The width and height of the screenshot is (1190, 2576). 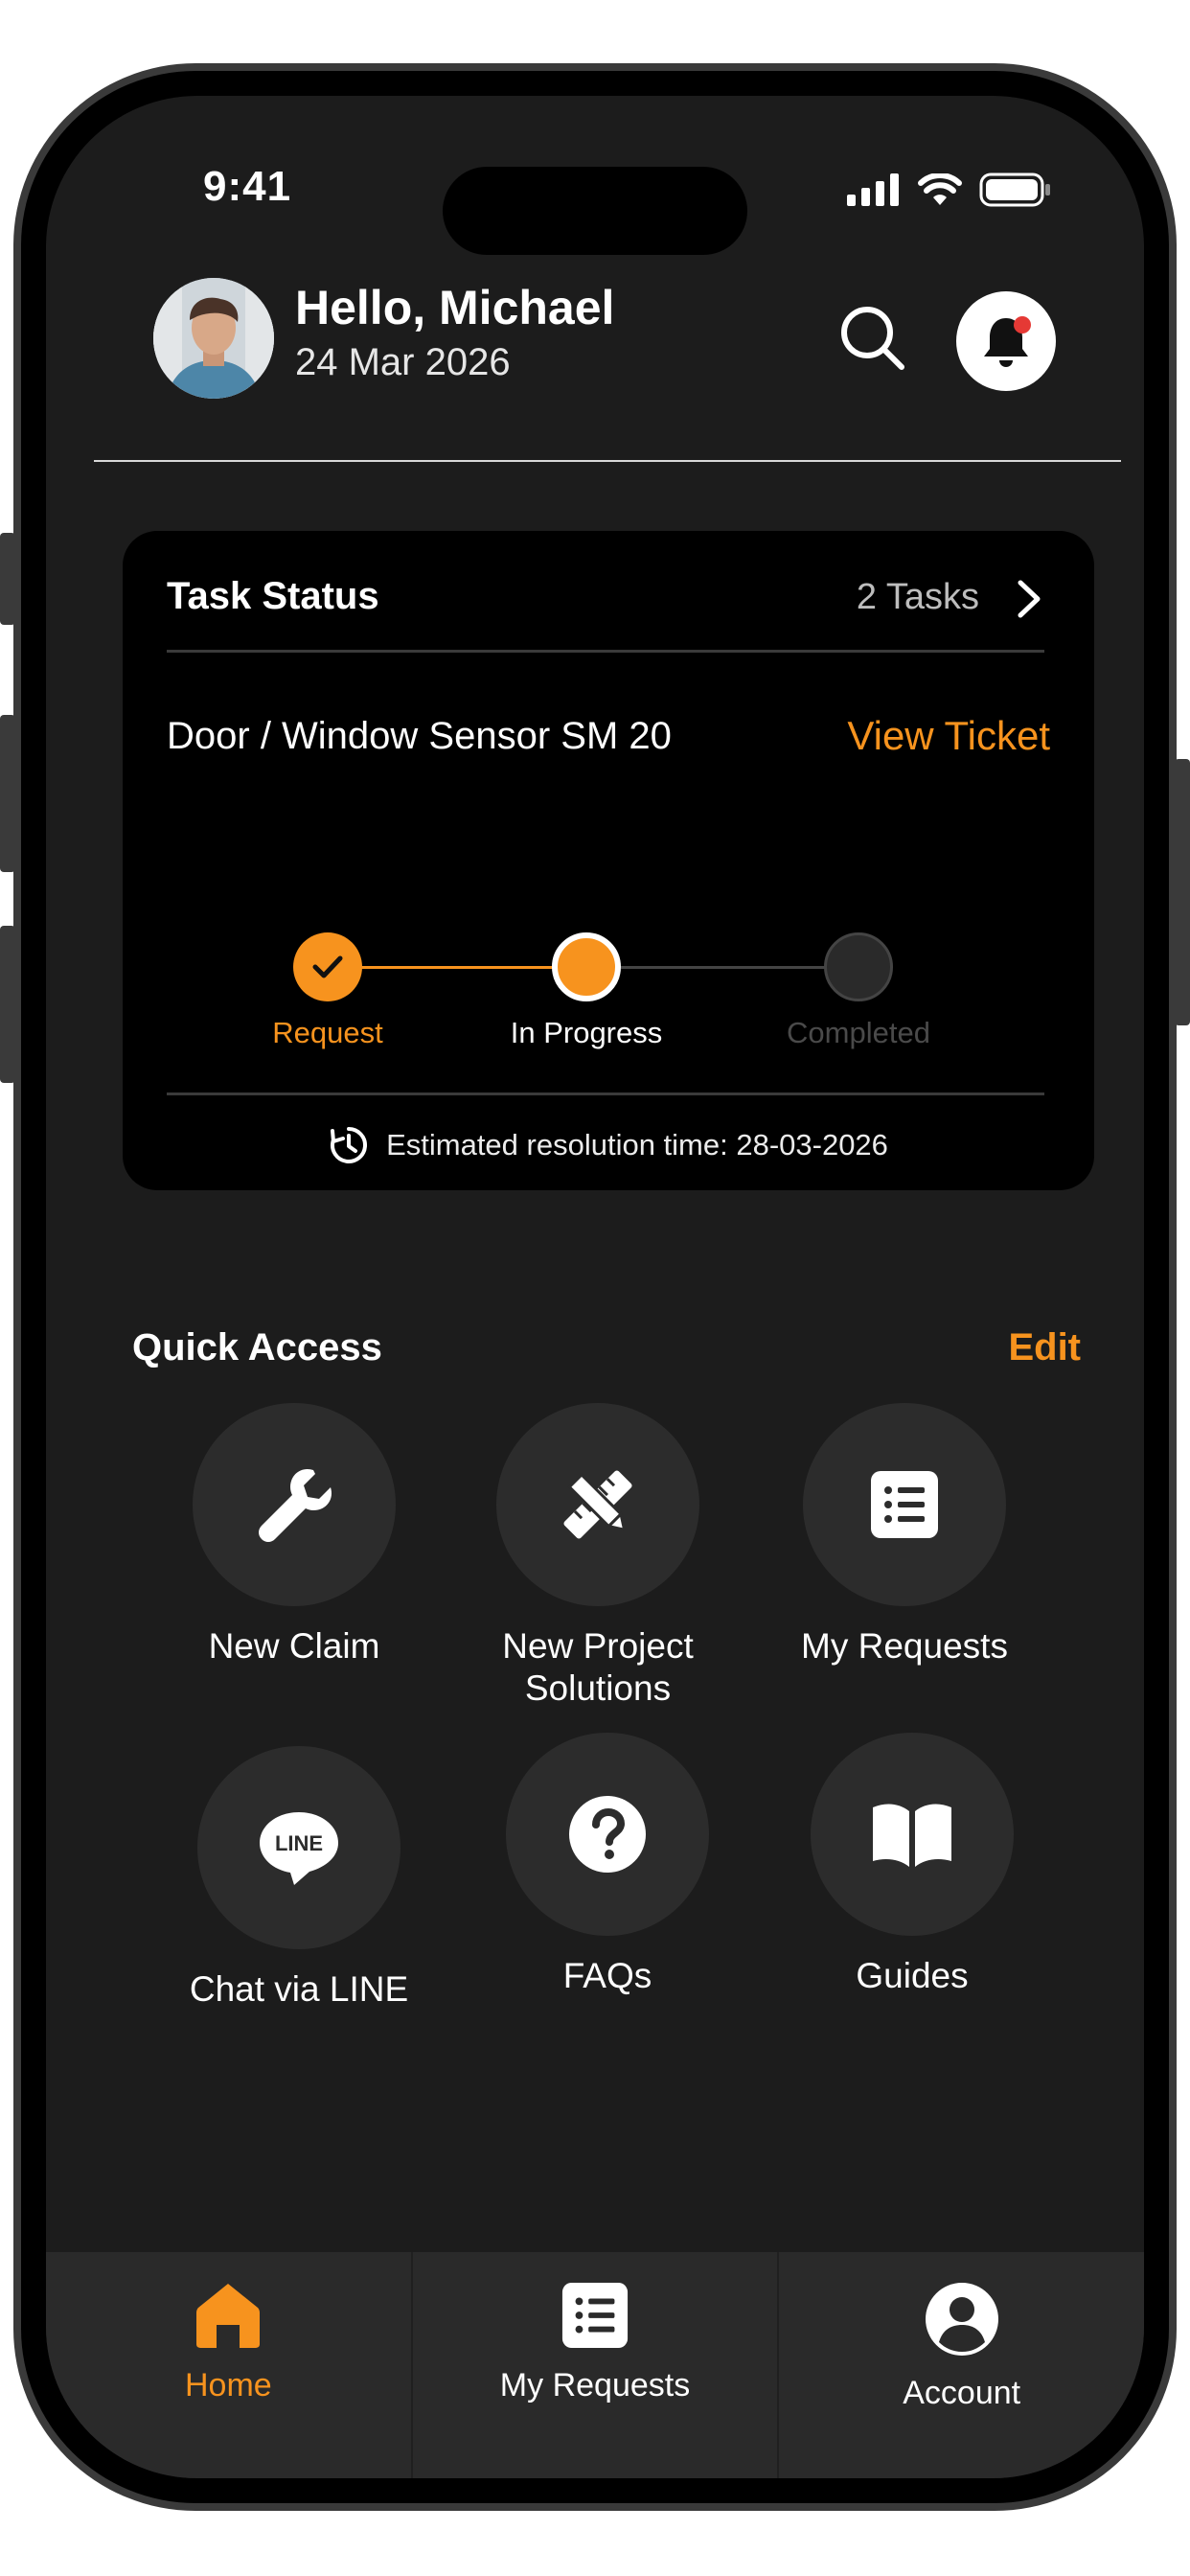 I want to click on nav-home-label: Home, so click(x=228, y=2386).